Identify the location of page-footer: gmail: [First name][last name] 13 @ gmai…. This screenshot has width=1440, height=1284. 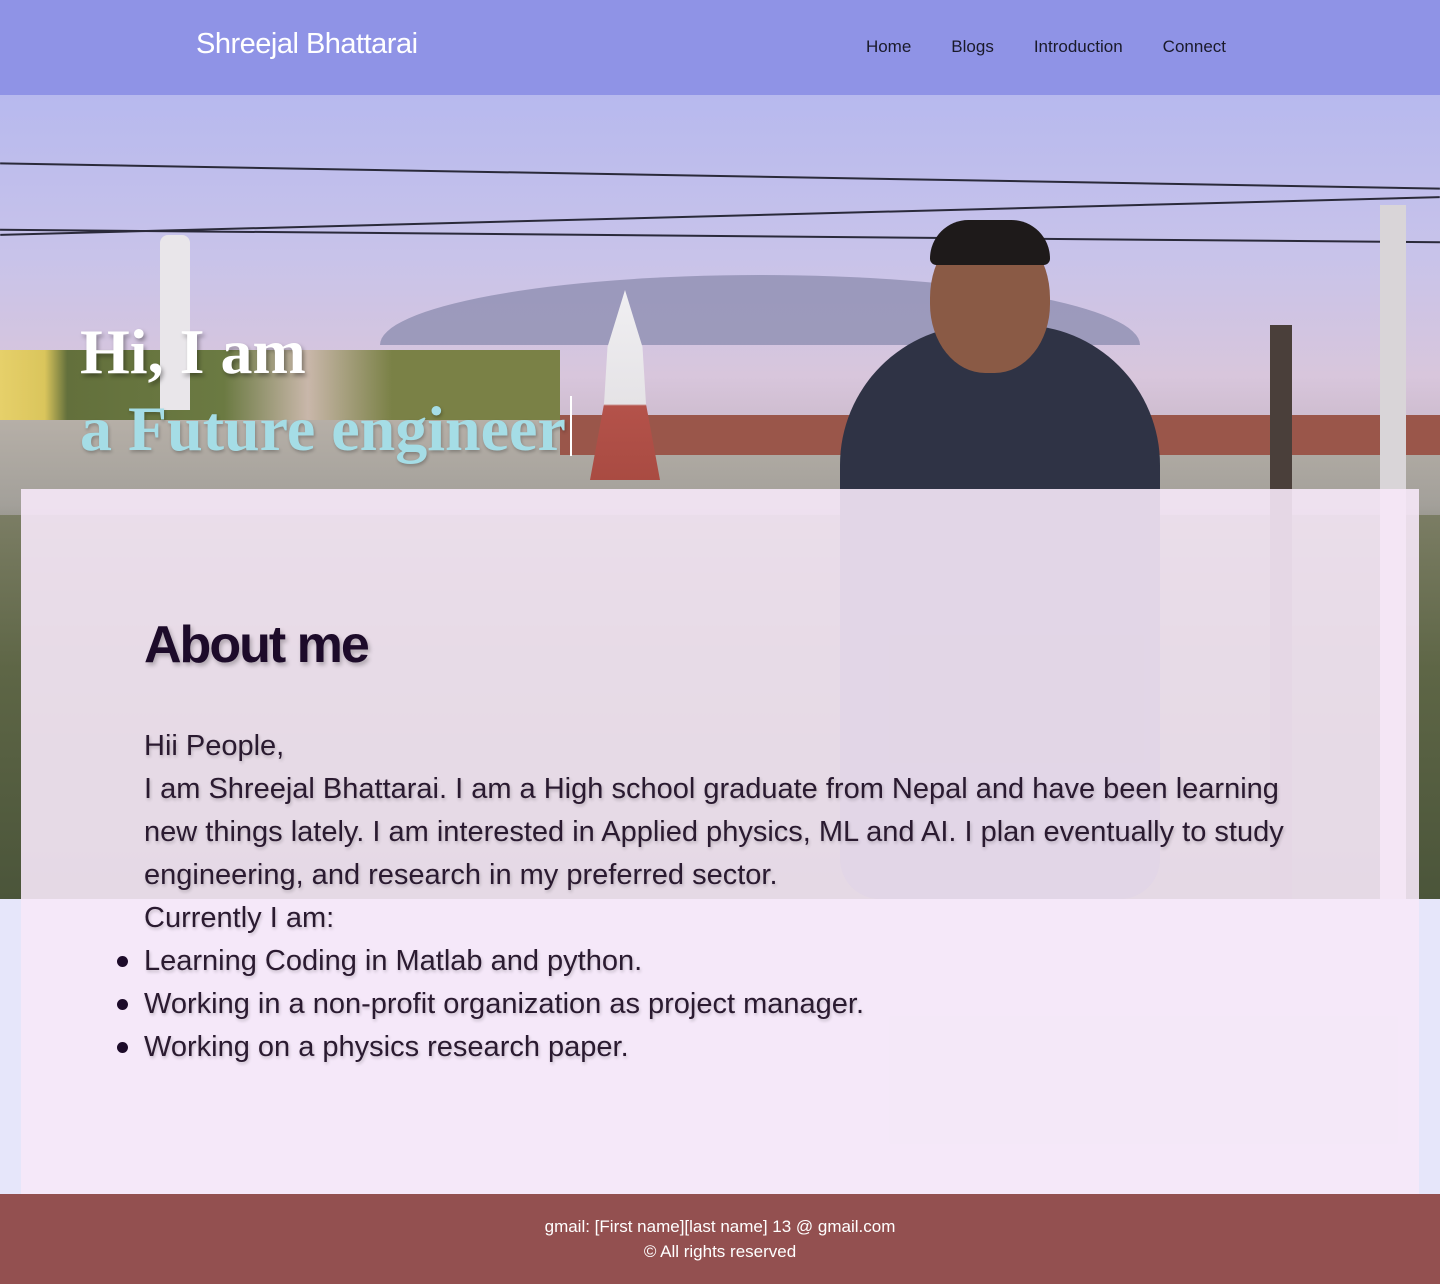
(720, 1239).